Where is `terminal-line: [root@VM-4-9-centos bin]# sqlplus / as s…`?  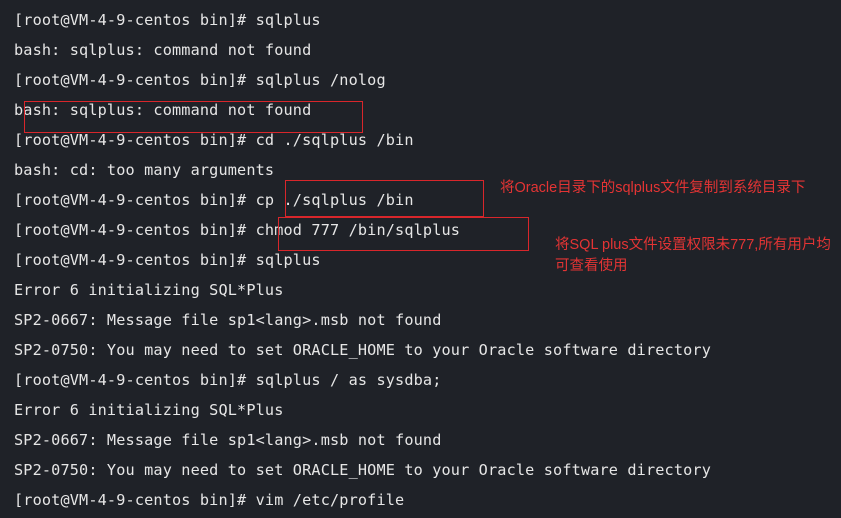
terminal-line: [root@VM-4-9-centos bin]# sqlplus / as s… is located at coordinates (228, 380).